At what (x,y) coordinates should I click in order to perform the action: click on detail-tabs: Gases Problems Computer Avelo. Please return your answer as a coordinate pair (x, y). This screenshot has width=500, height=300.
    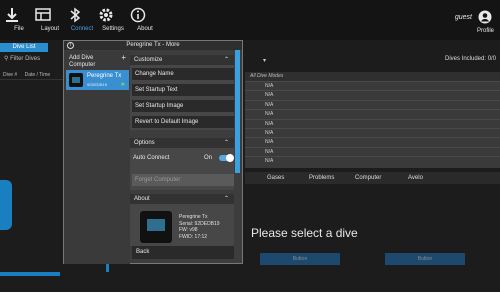
    Looking at the image, I should click on (372, 178).